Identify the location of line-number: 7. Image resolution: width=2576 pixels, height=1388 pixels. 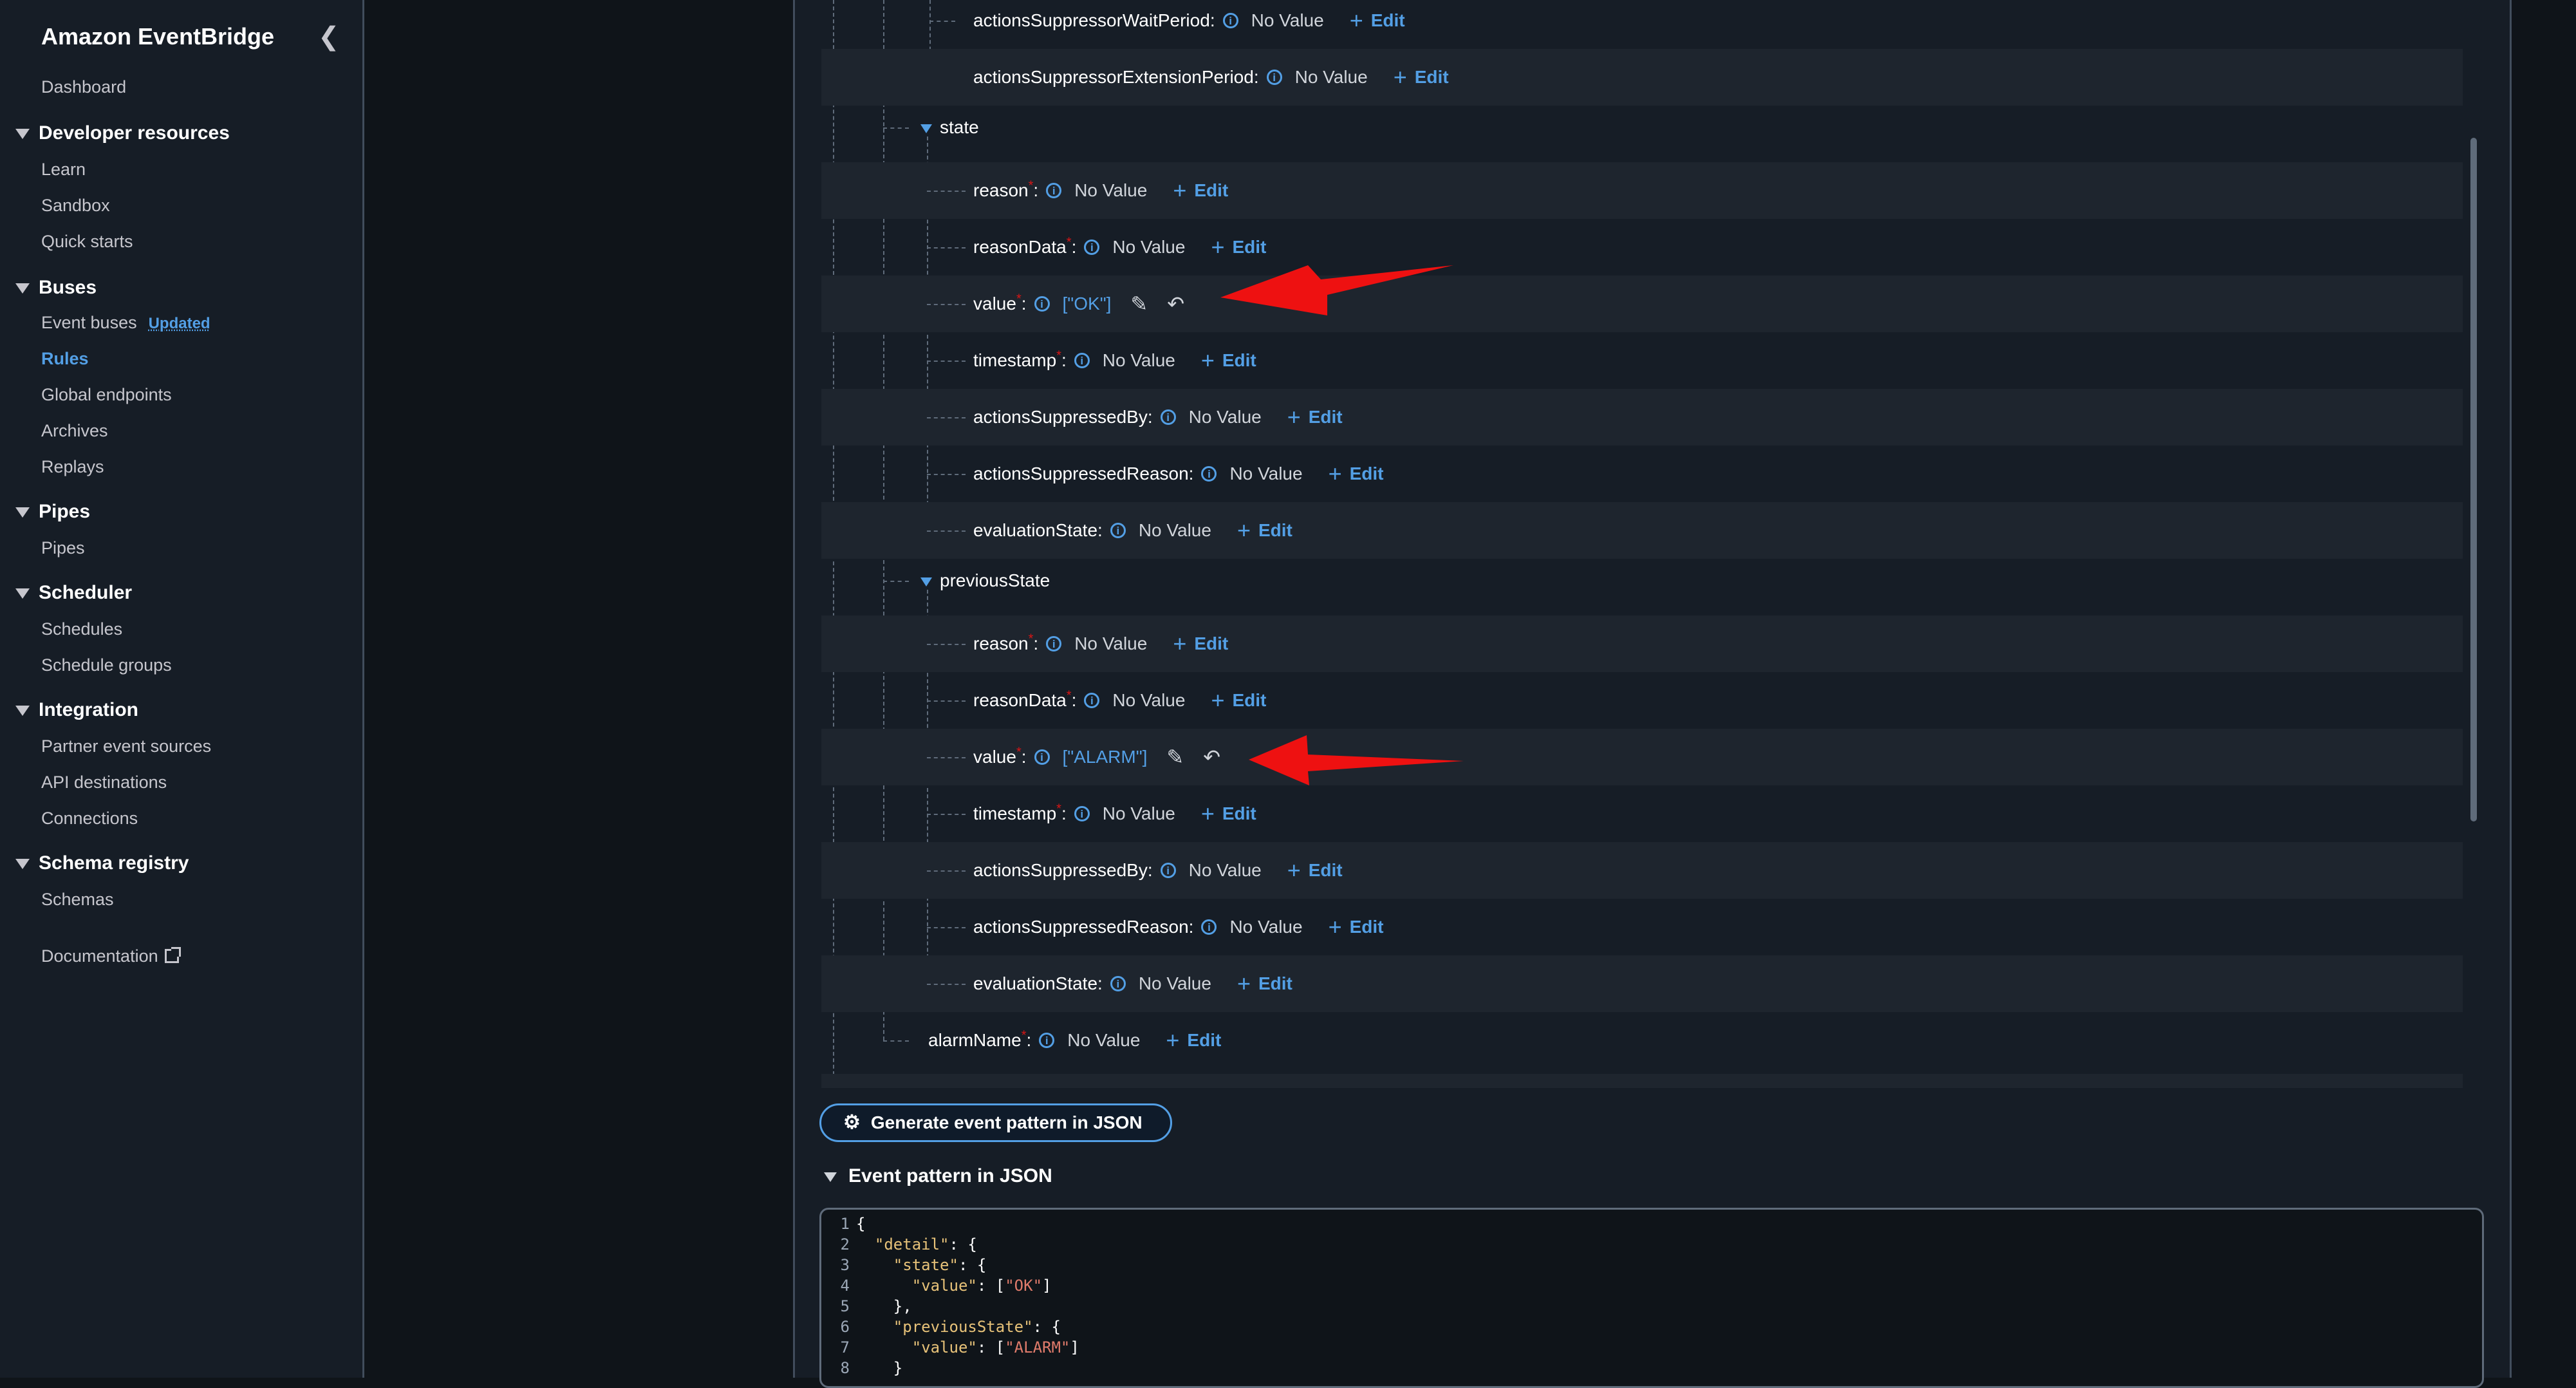
(845, 1347).